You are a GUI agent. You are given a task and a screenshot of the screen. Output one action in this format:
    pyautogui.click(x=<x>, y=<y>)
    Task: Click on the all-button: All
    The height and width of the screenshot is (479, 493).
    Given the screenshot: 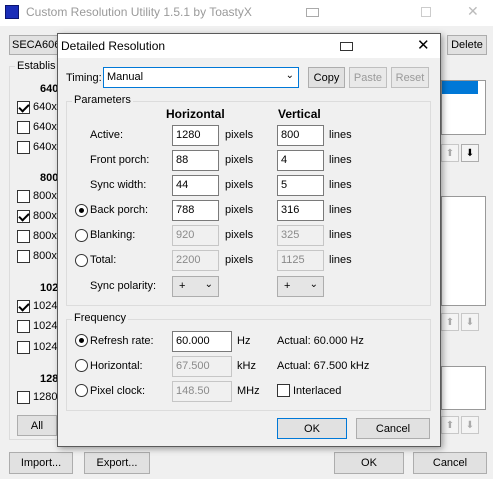 What is the action you would take?
    pyautogui.click(x=37, y=425)
    